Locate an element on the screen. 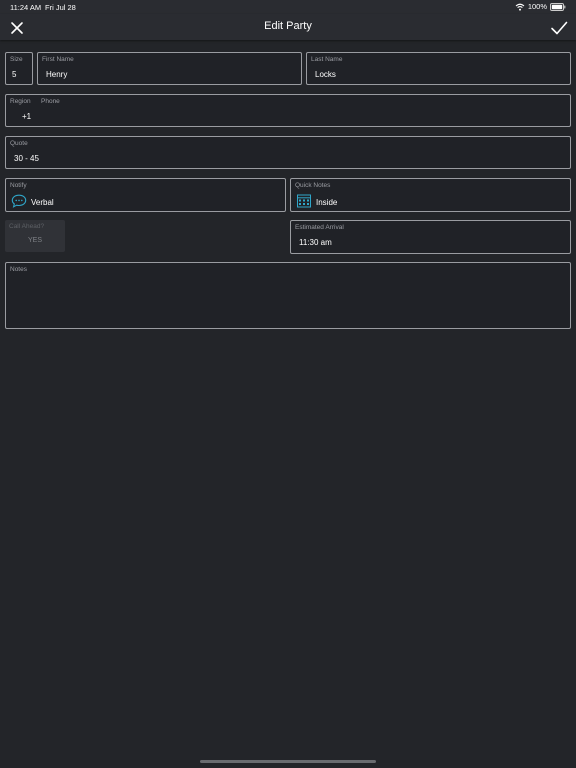 Image resolution: width=576 pixels, height=768 pixels. region-selector: Region +1 is located at coordinates (23, 110).